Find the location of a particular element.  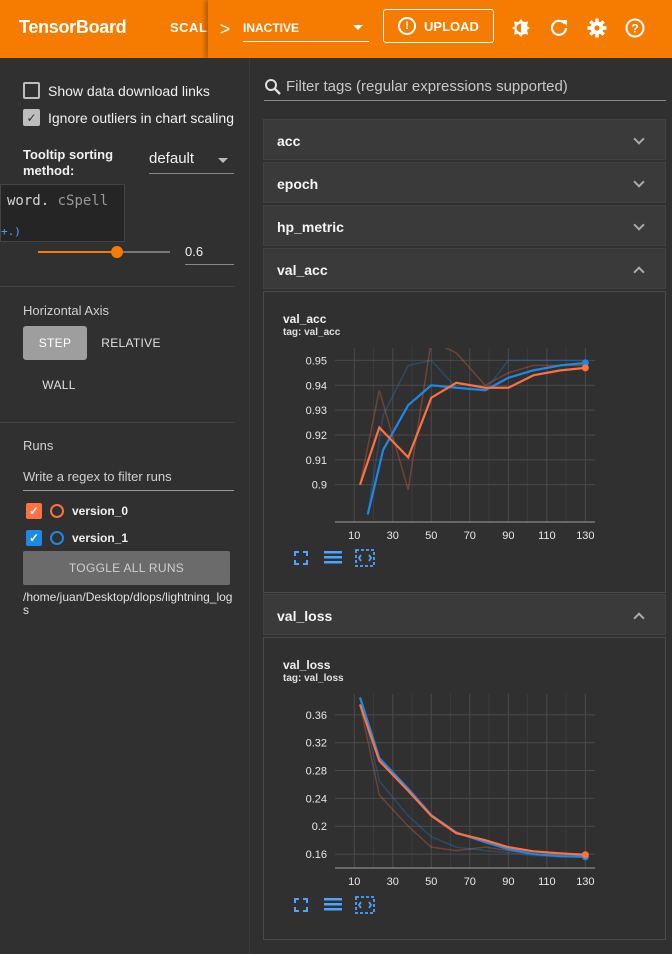

ignore-outliers-checkbox: ✓ Ignore outliers in chart scaling is located at coordinates (128, 117).